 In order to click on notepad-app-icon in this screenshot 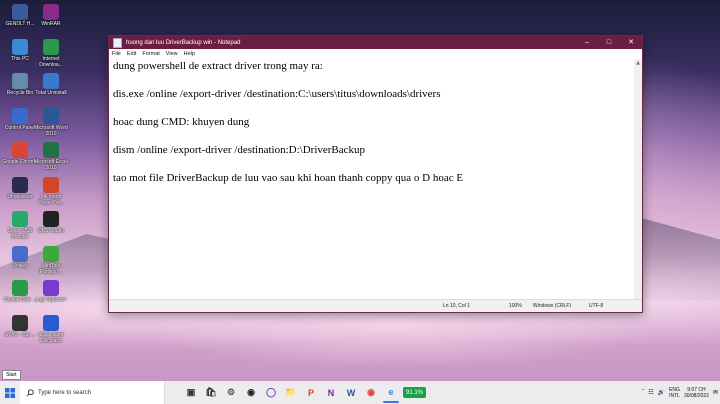, I will do `click(117, 42)`.